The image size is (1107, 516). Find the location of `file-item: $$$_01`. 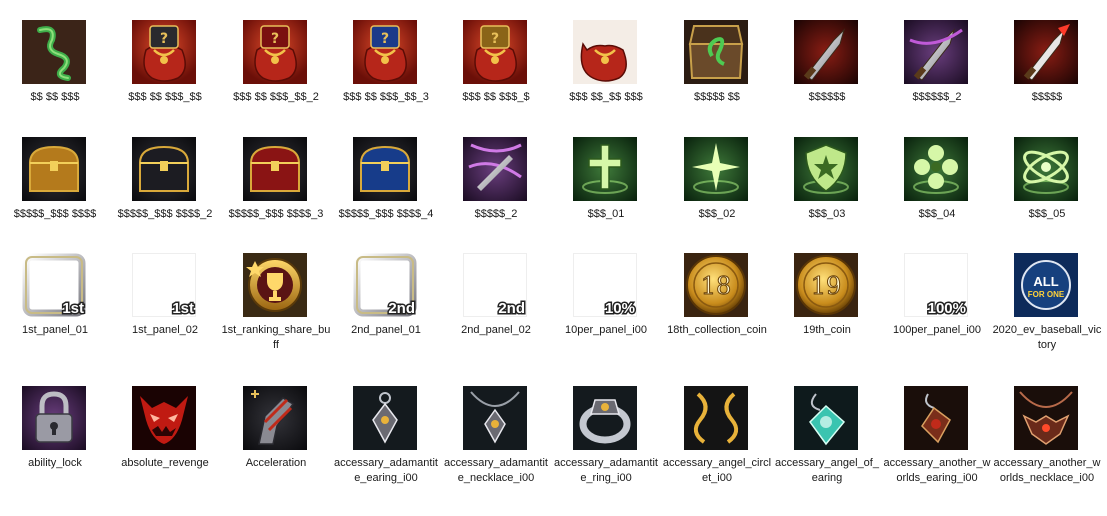

file-item: $$$_01 is located at coordinates (606, 202).